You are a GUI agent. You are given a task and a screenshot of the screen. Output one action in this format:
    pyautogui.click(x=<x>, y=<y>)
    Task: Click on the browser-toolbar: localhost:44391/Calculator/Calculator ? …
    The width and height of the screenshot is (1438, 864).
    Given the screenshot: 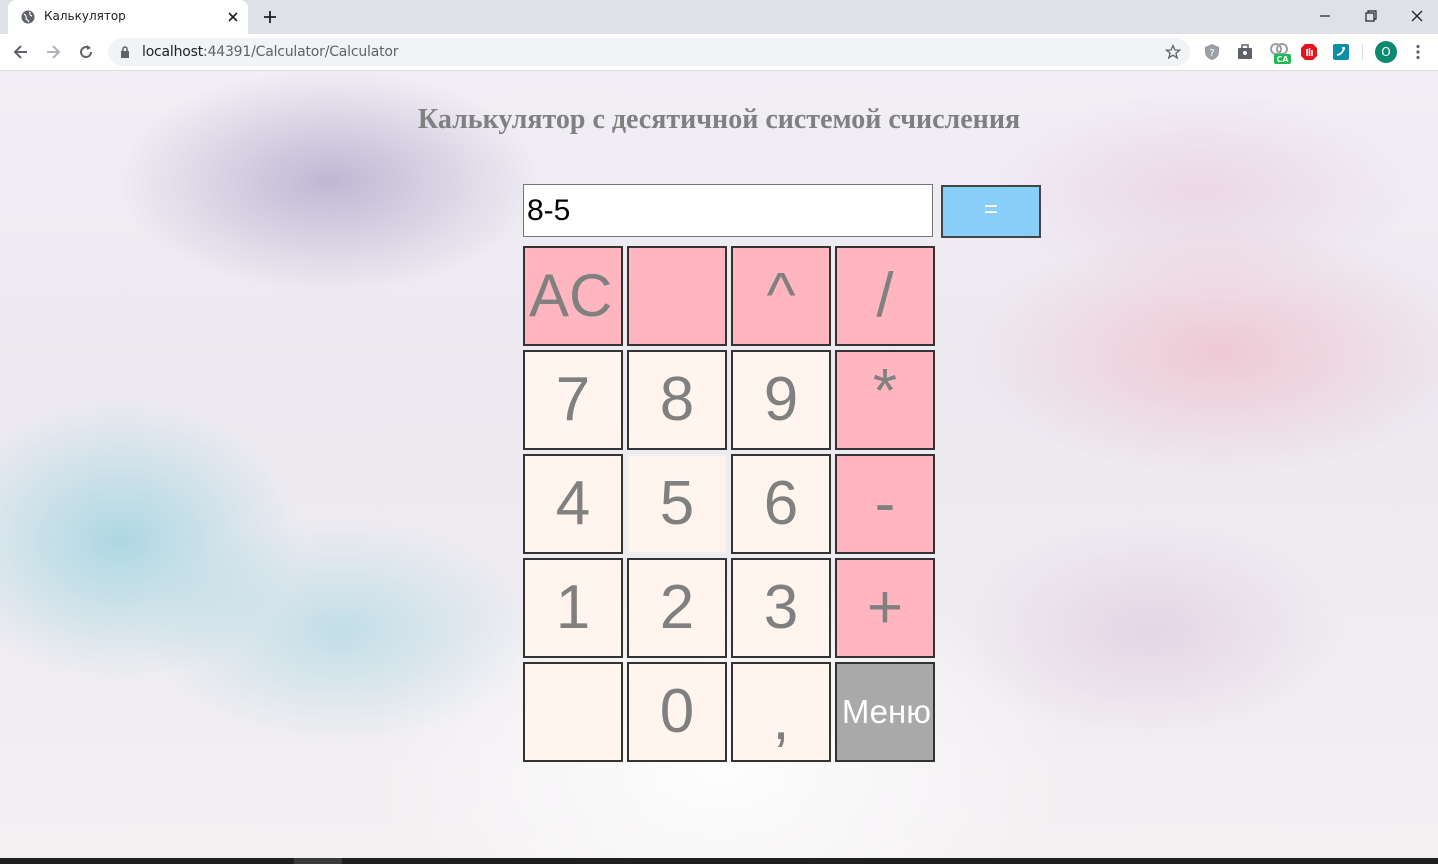 What is the action you would take?
    pyautogui.click(x=719, y=52)
    